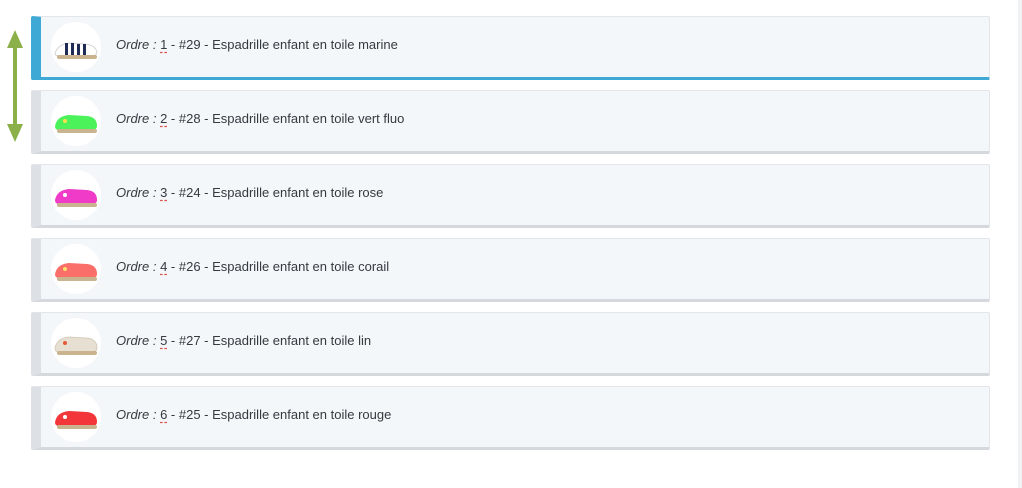 The height and width of the screenshot is (488, 1022). Describe the element at coordinates (269, 340) in the screenshot. I see `product-name: - #27 - Espadrille enfant en toile lin` at that location.